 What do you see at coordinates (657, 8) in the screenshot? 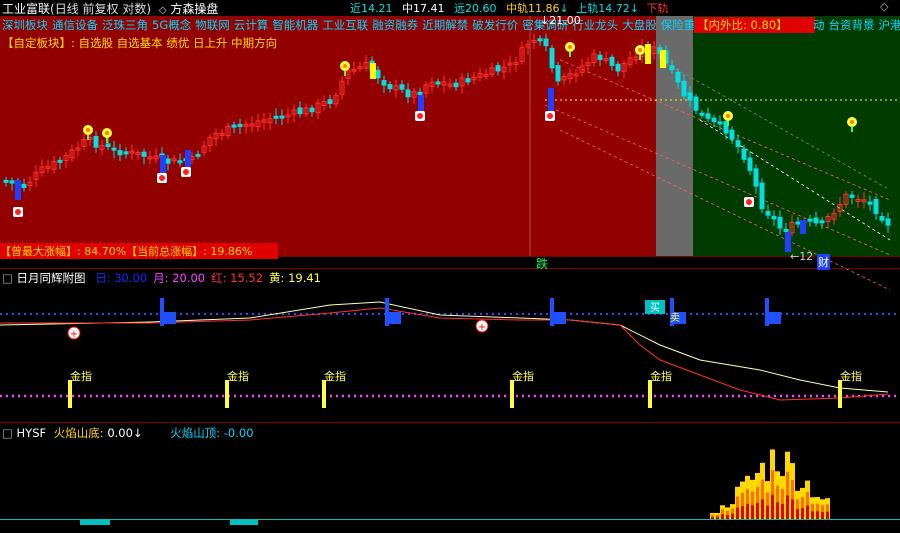
I see `xiagui-label: 下轨` at bounding box center [657, 8].